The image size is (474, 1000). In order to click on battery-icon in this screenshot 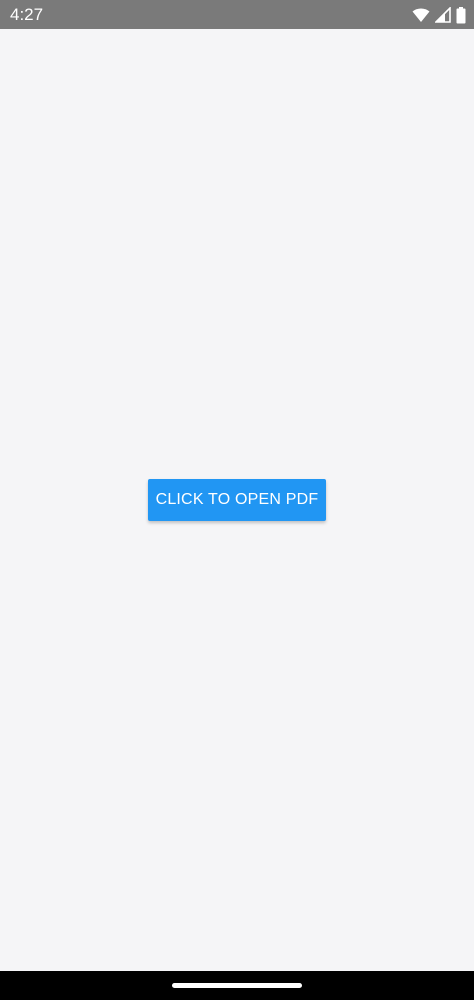, I will do `click(461, 15)`.